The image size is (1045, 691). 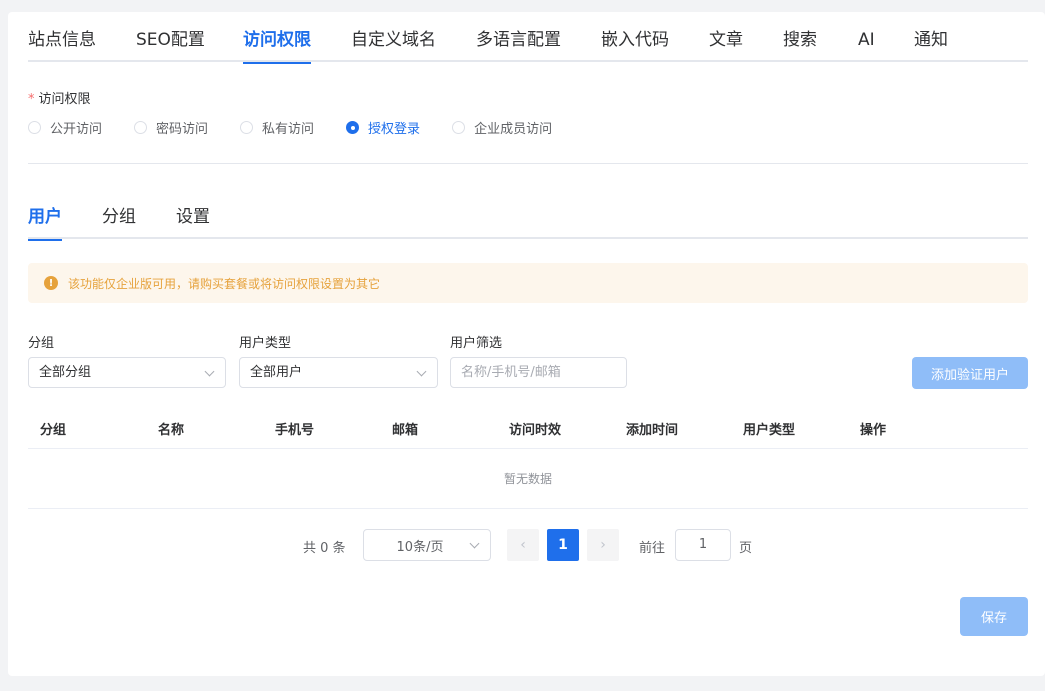 I want to click on radio-public: 公开访问, so click(x=65, y=127).